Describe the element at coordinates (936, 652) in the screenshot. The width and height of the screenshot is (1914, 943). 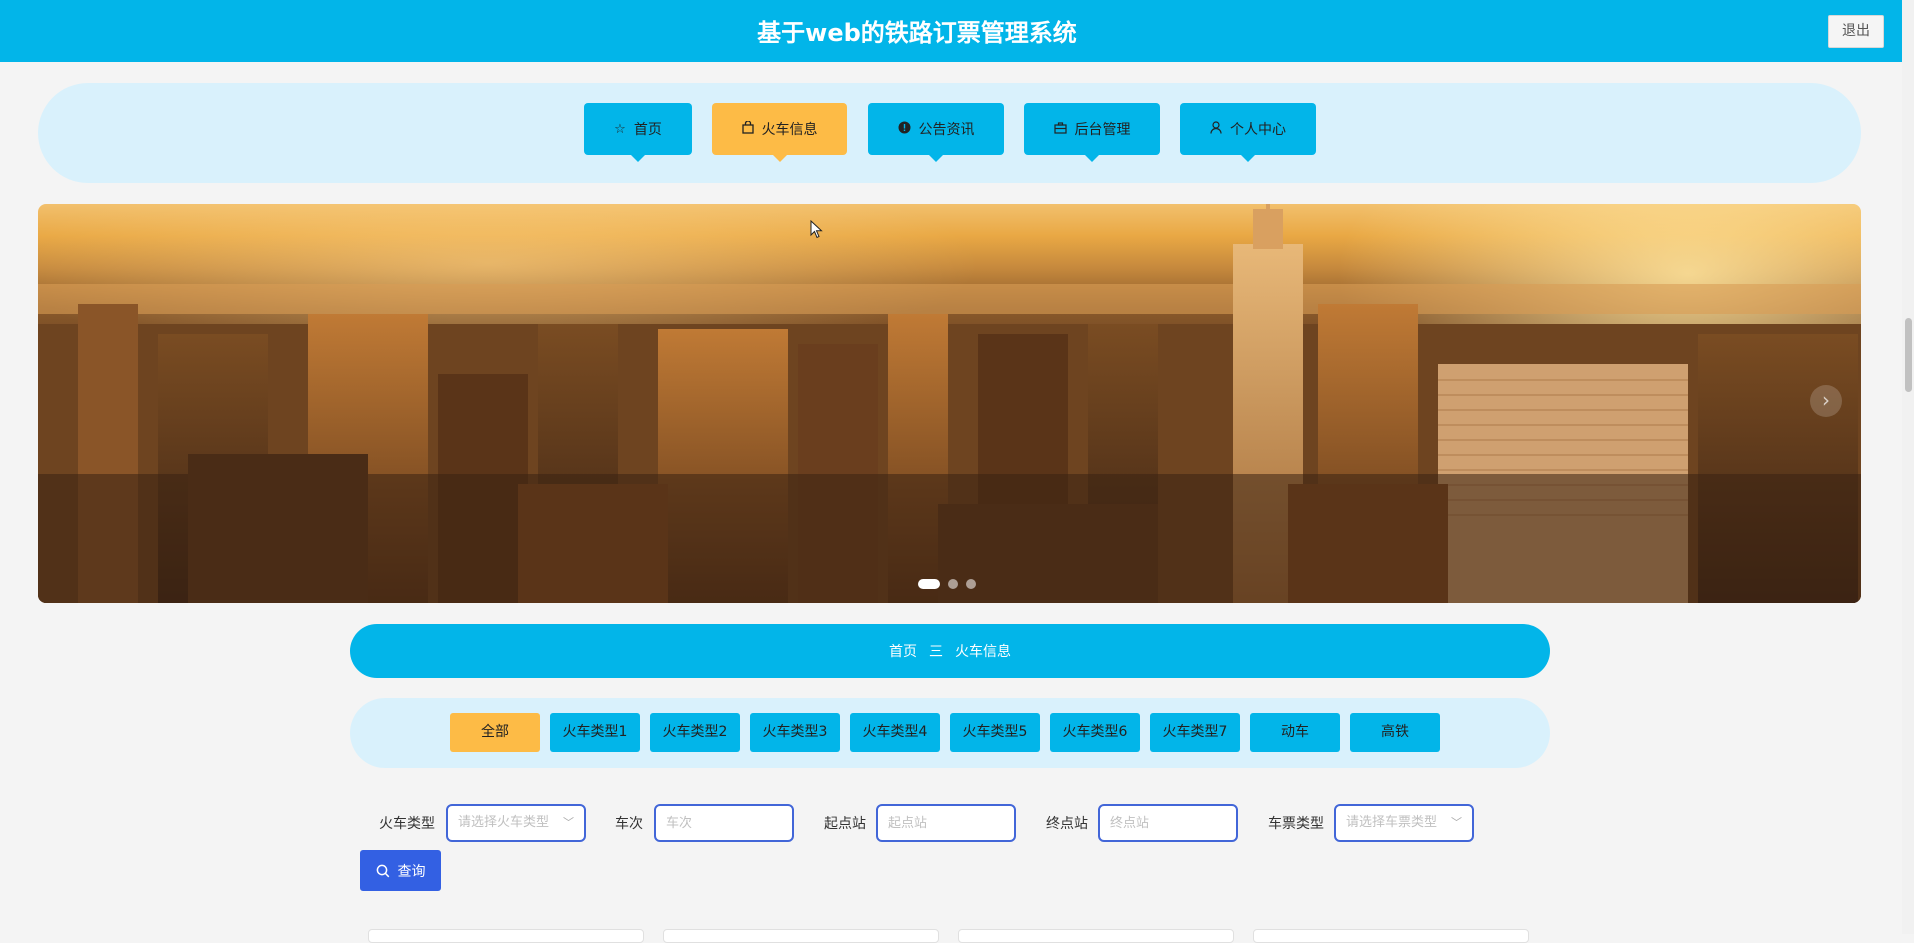
I see `breadcrumb-separator-icon: 三` at that location.